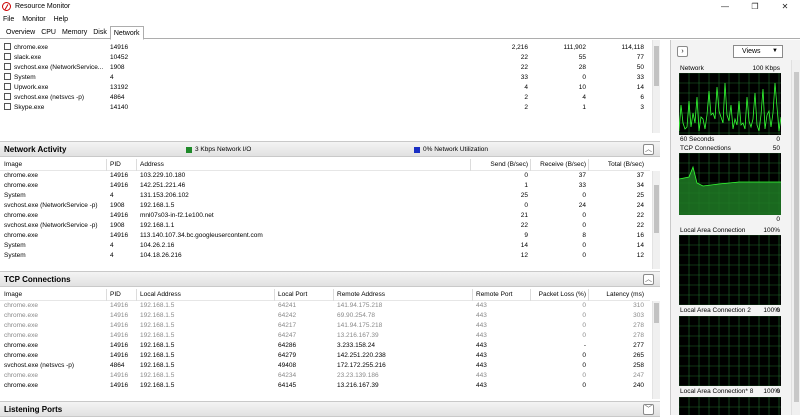  Describe the element at coordinates (519, 47) in the screenshot. I see `process-send: 2,216` at that location.